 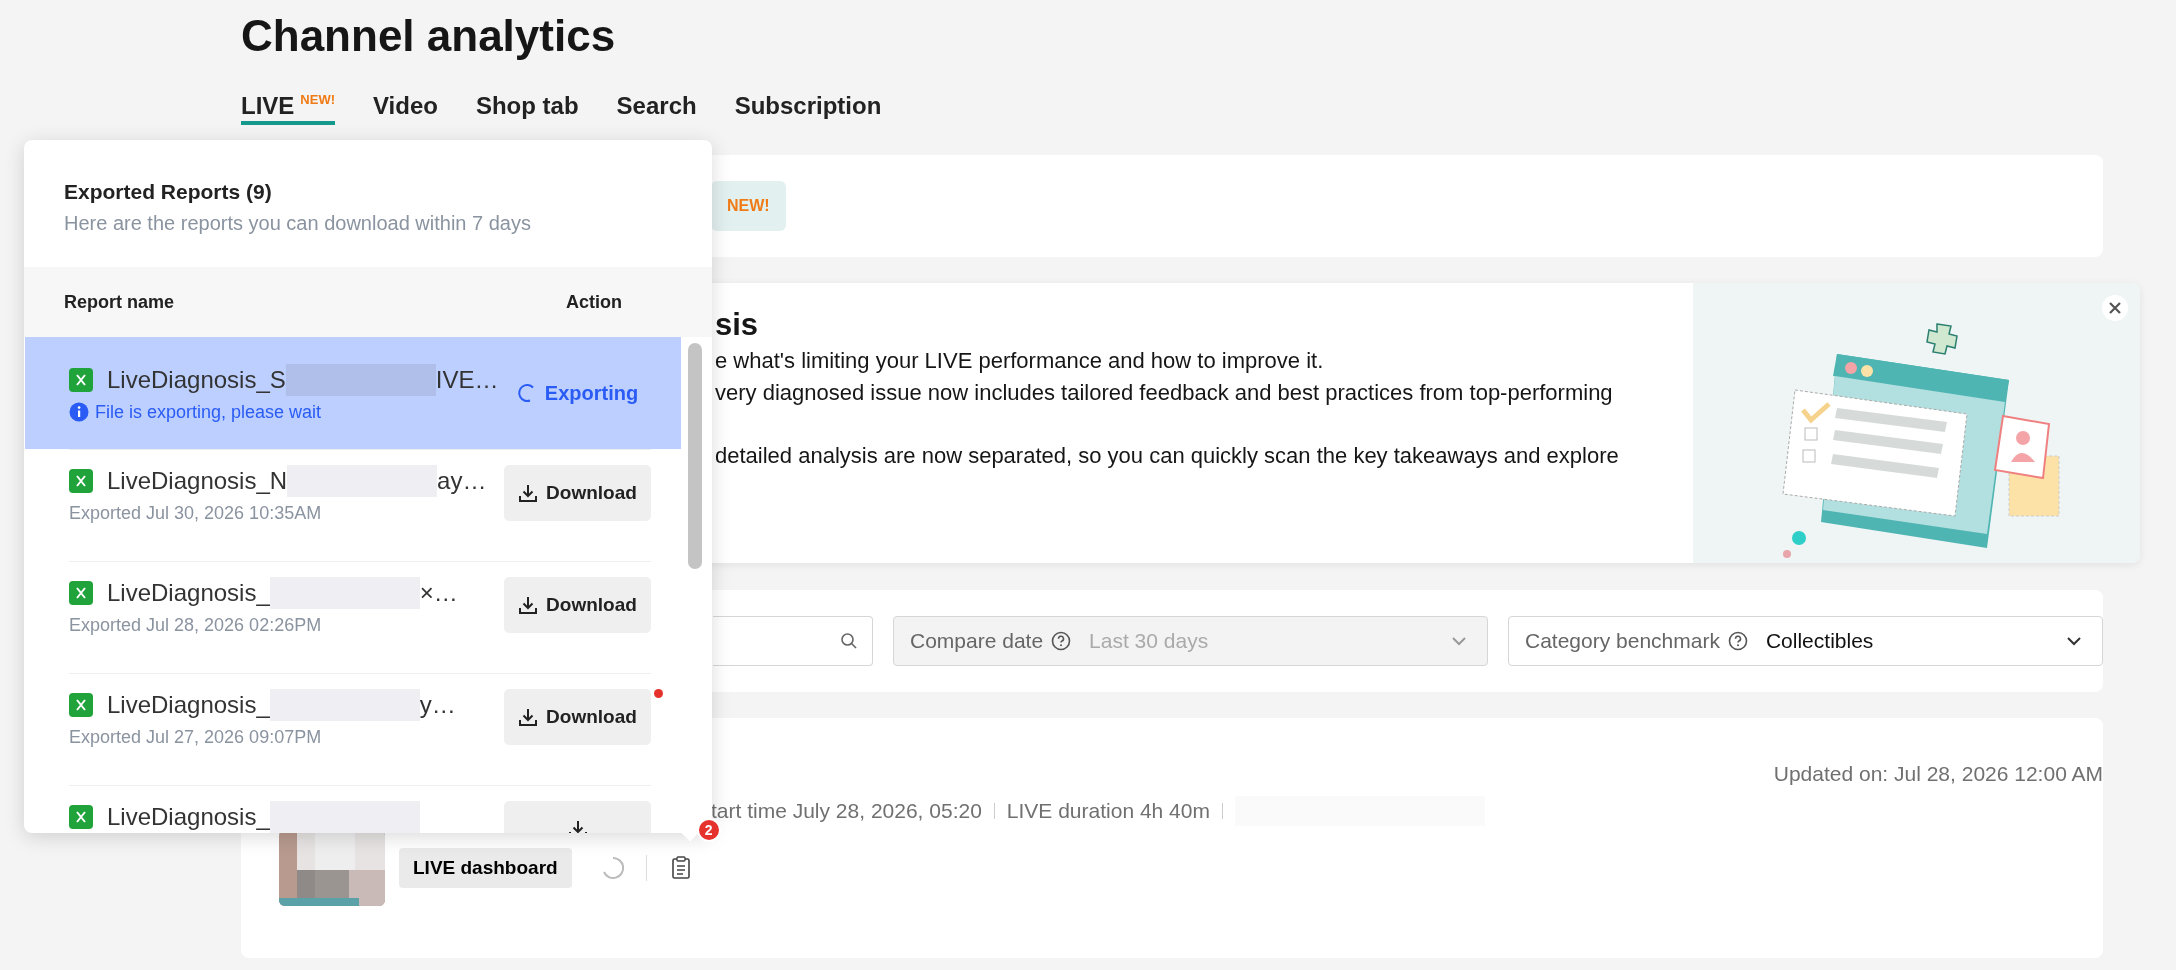 What do you see at coordinates (849, 641) in the screenshot?
I see `search-icon` at bounding box center [849, 641].